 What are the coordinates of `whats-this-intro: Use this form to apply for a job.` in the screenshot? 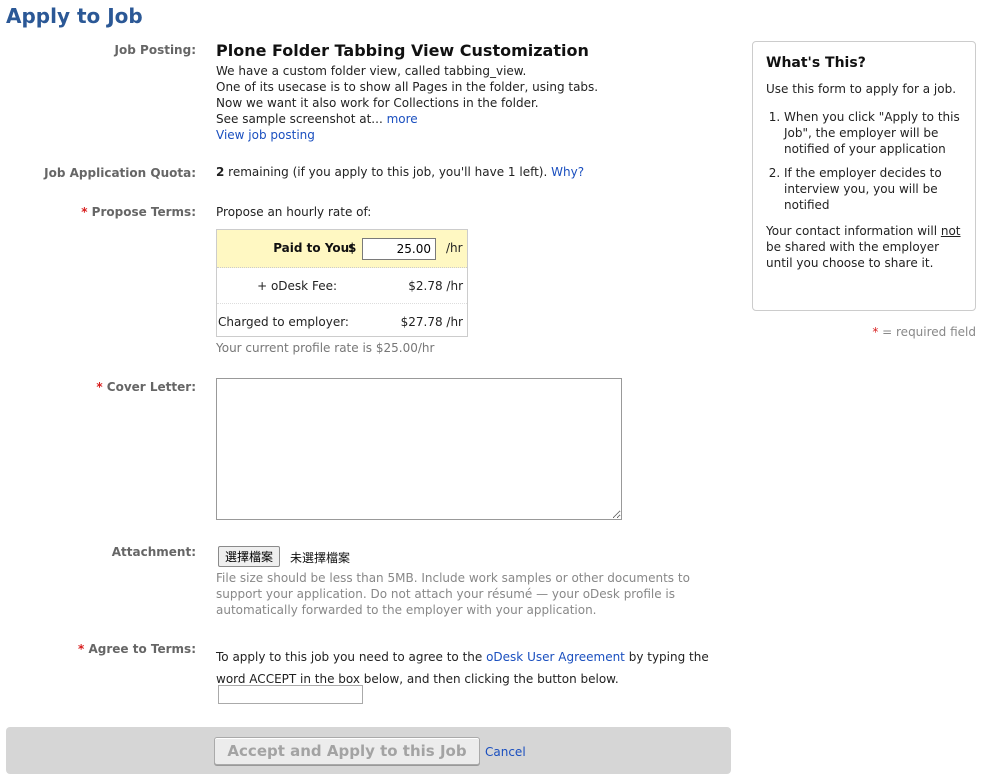 It's located at (861, 89).